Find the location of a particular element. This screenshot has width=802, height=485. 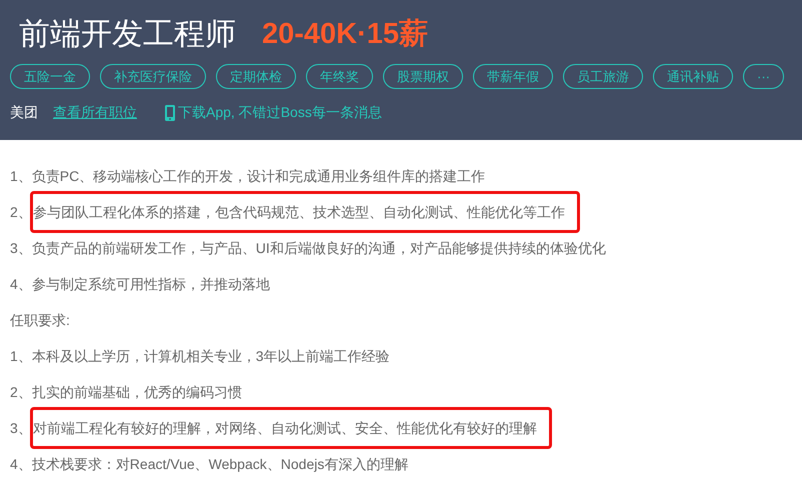

highlighted-requirement: 对前端工程化有较好的理解，对网络、自动化测试、安全、性能优化有较好的理解 is located at coordinates (291, 428).